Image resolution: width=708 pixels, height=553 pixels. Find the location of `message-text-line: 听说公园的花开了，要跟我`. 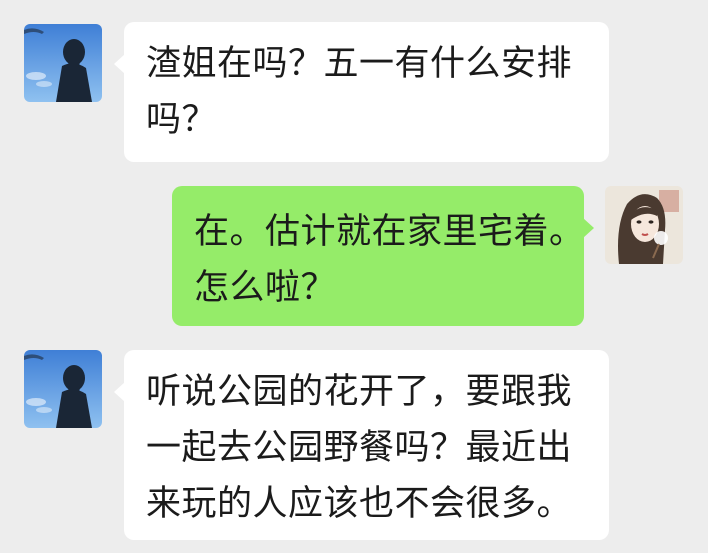

message-text-line: 听说公园的花开了，要跟我 is located at coordinates (359, 392).